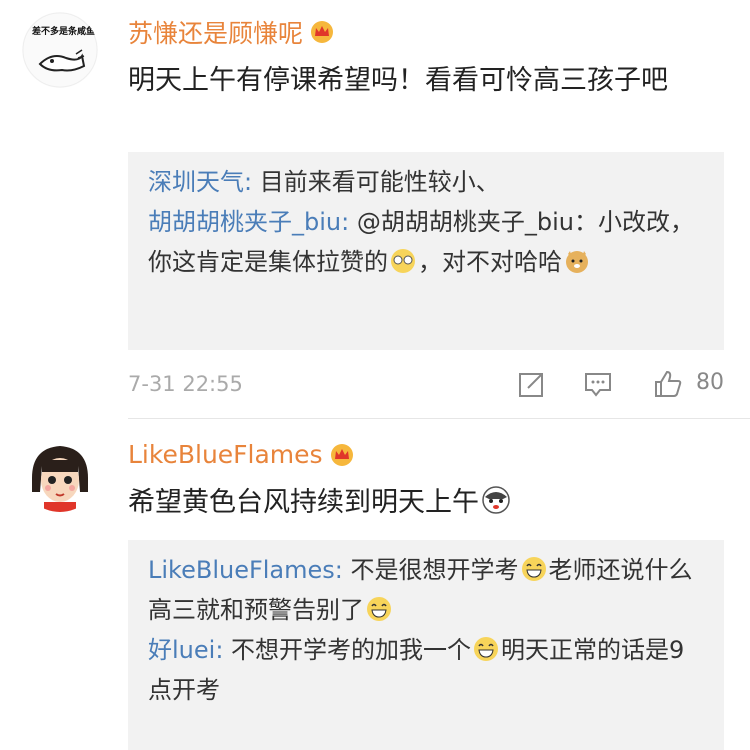  Describe the element at coordinates (241, 454) in the screenshot. I see `username: LikeBlueFlames` at that location.